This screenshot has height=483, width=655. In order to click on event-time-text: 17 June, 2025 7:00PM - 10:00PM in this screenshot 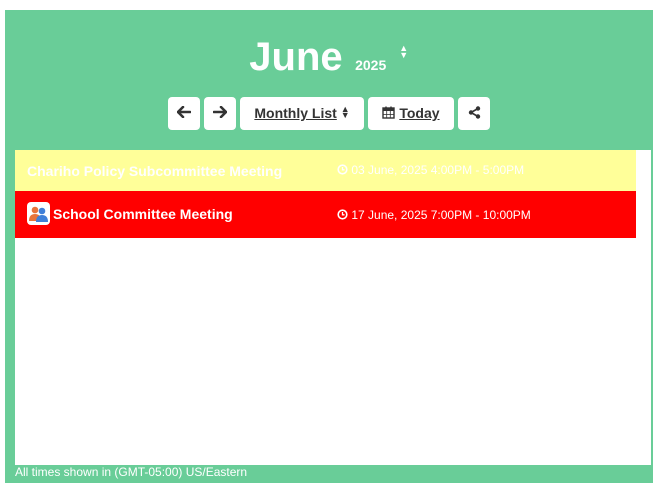, I will do `click(441, 215)`.